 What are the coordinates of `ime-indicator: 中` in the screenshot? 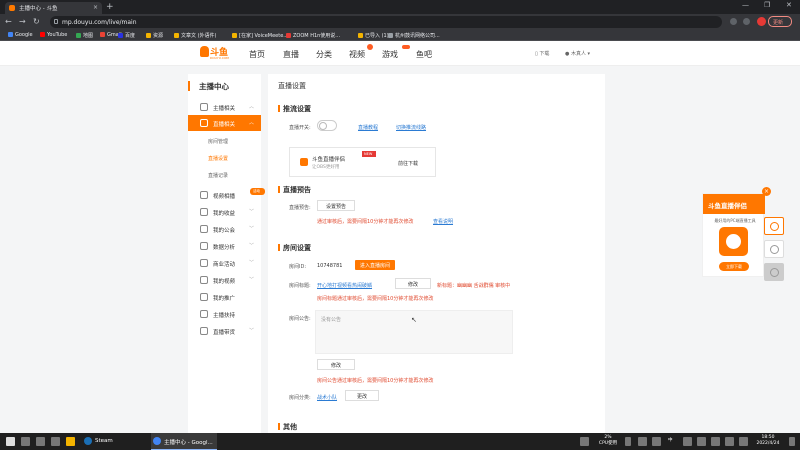 It's located at (670, 441).